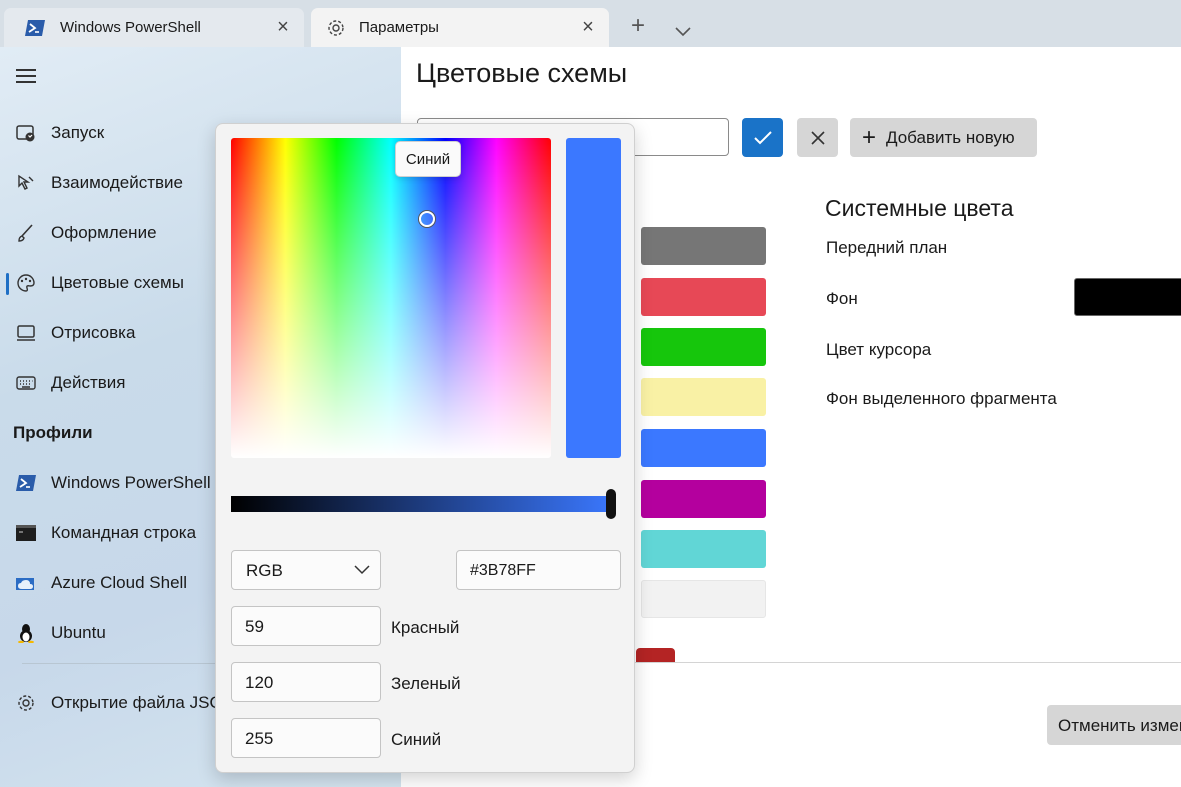  Describe the element at coordinates (119, 582) in the screenshot. I see `sidebar-item-label: Azure Cloud Shell` at that location.